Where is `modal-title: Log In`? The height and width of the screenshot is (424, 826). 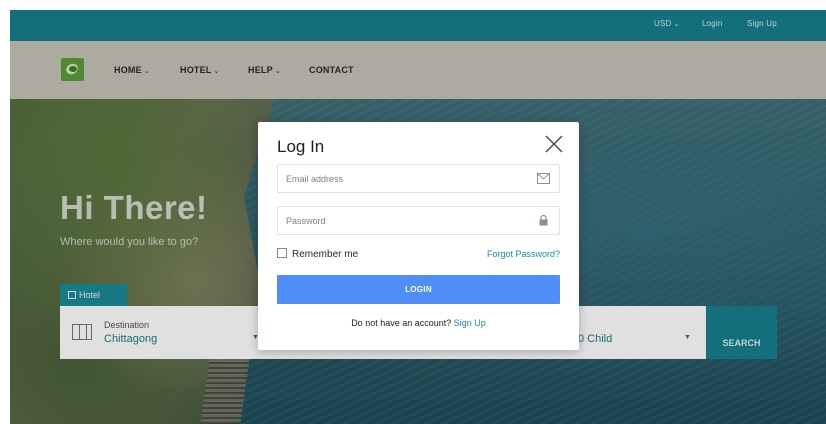 modal-title: Log In is located at coordinates (301, 146).